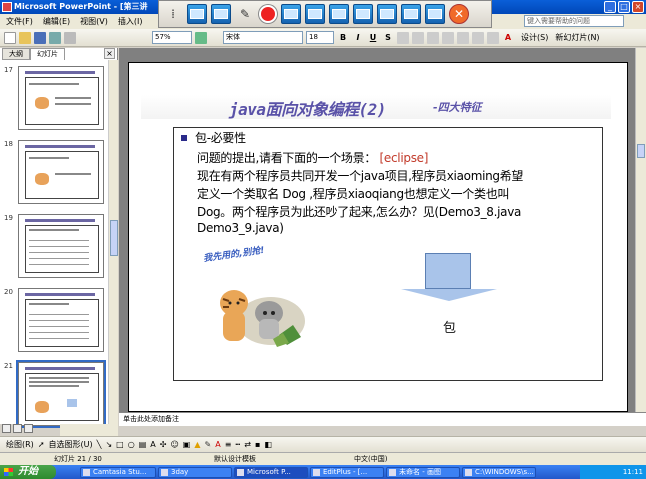  I want to click on font-size-select: 18, so click(320, 37).